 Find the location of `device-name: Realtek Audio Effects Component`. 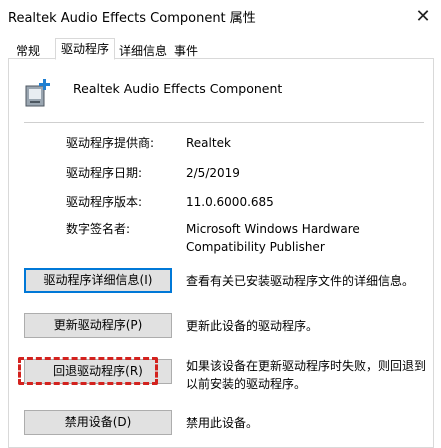

device-name: Realtek Audio Effects Component is located at coordinates (178, 88).